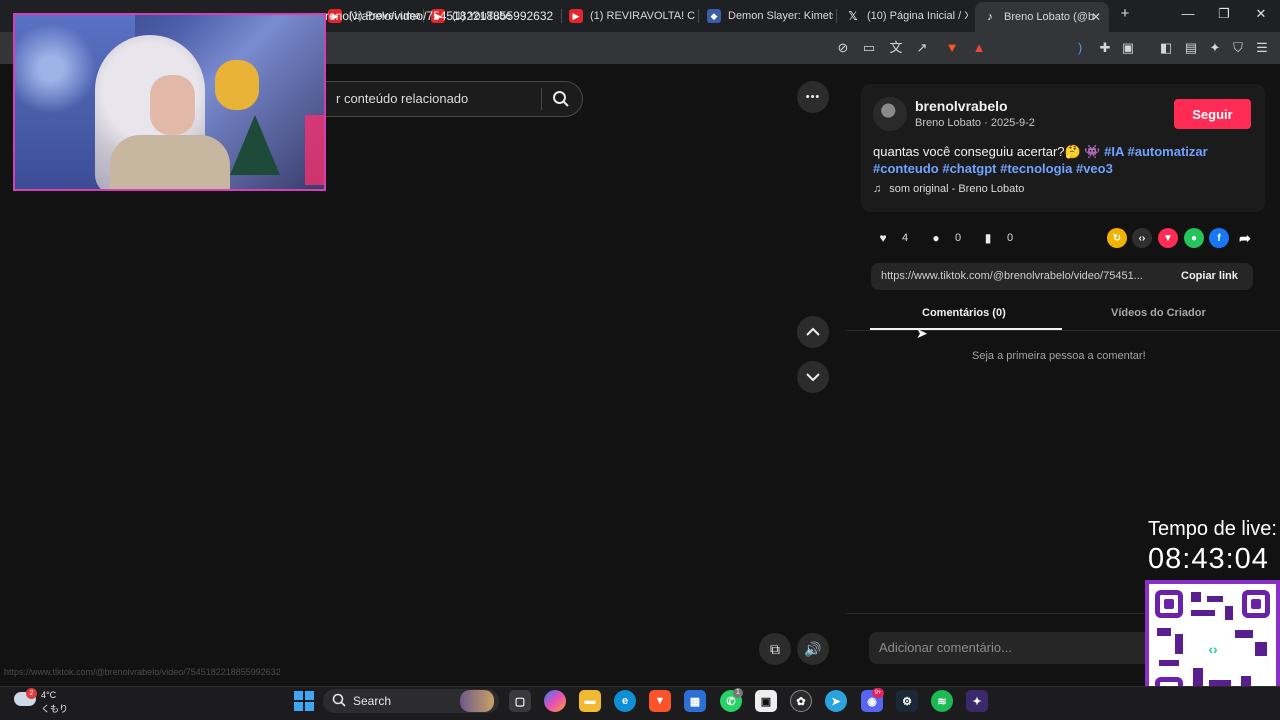  I want to click on edge-icon: e, so click(625, 701).